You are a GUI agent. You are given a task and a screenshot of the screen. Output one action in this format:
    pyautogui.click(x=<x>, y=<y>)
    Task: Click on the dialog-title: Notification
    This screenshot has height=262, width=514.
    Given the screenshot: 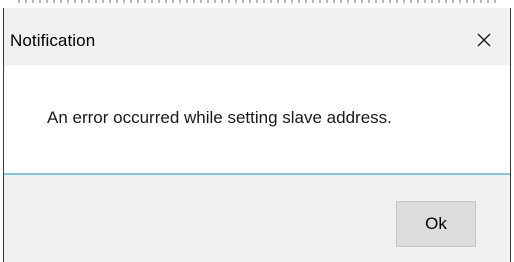 What is the action you would take?
    pyautogui.click(x=53, y=40)
    